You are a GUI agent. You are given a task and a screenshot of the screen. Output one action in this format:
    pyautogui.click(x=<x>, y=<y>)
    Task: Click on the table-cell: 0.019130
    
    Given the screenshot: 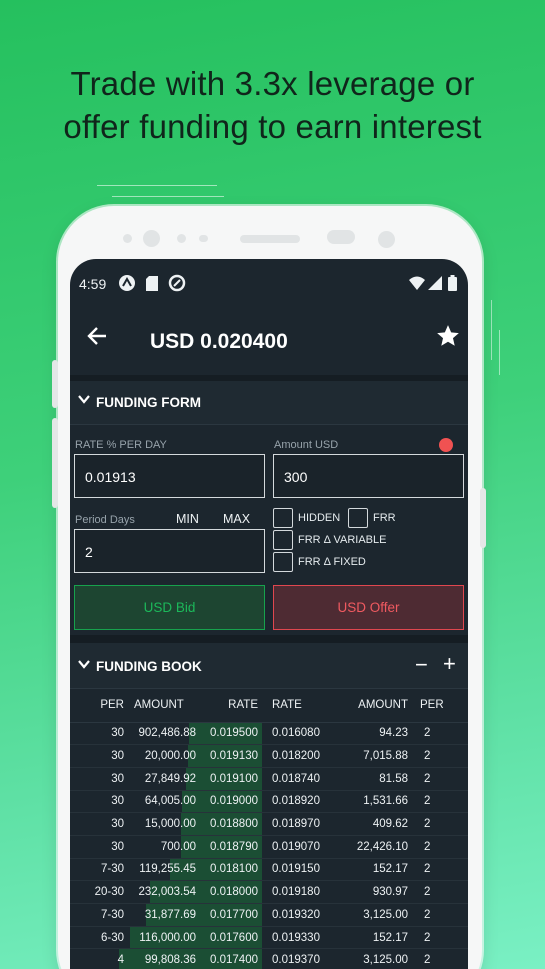 What is the action you would take?
    pyautogui.click(x=230, y=756)
    